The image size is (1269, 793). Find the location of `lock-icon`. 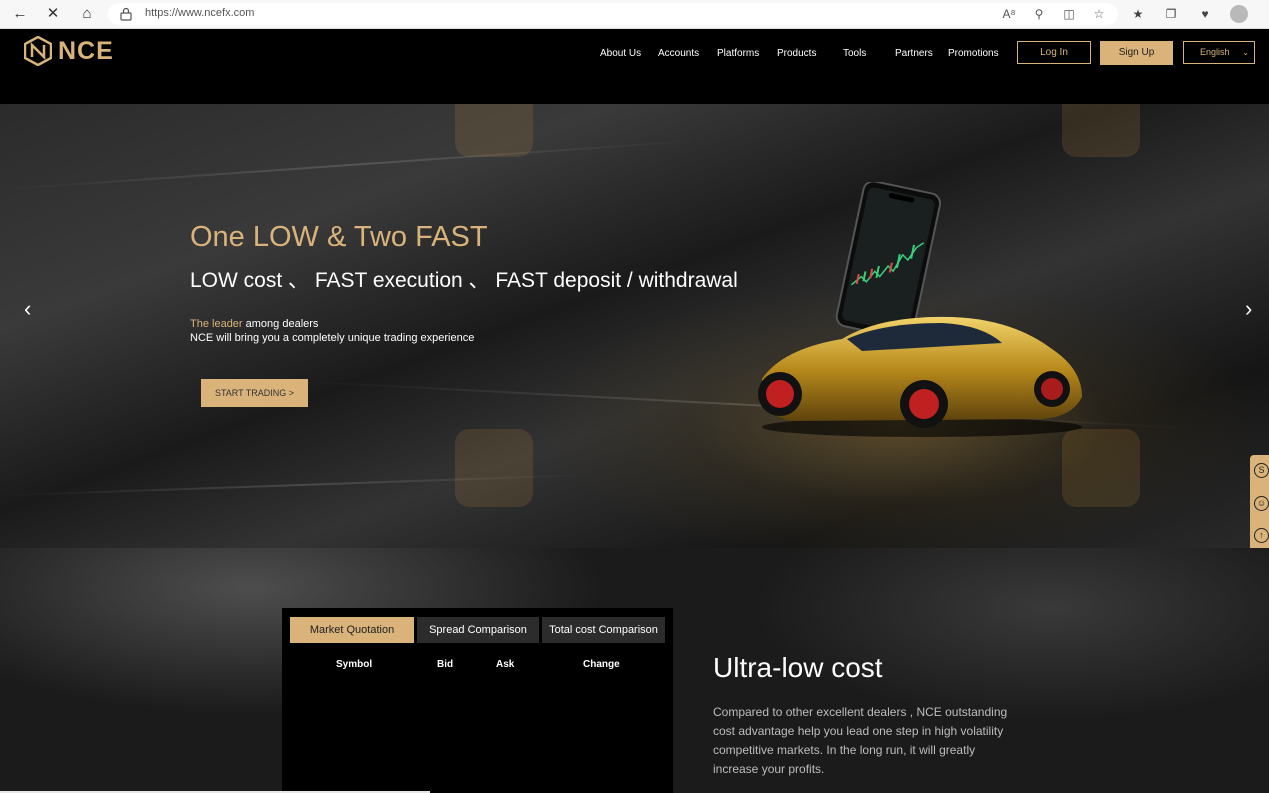

lock-icon is located at coordinates (126, 14).